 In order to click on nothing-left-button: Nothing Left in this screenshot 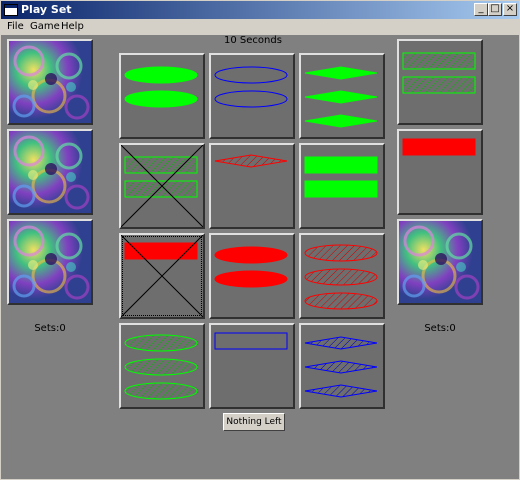, I will do `click(254, 422)`.